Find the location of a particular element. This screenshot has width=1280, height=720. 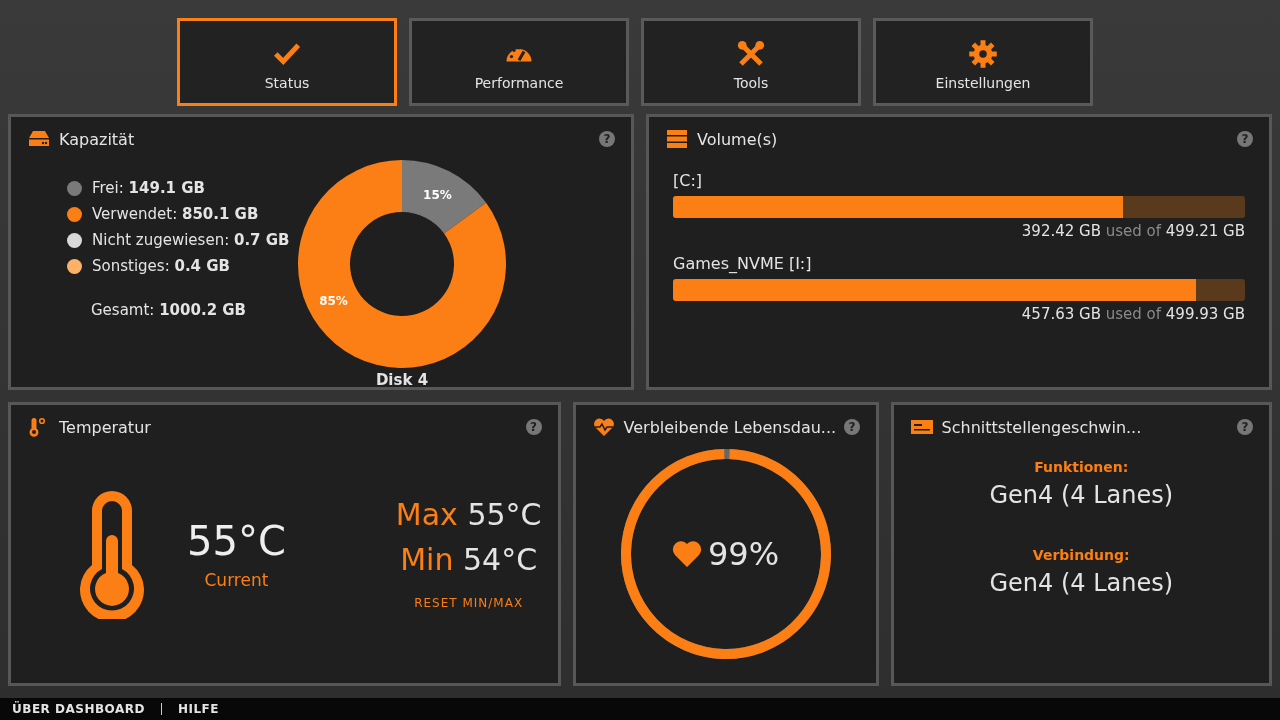

footer-link: HILFE is located at coordinates (198, 709).